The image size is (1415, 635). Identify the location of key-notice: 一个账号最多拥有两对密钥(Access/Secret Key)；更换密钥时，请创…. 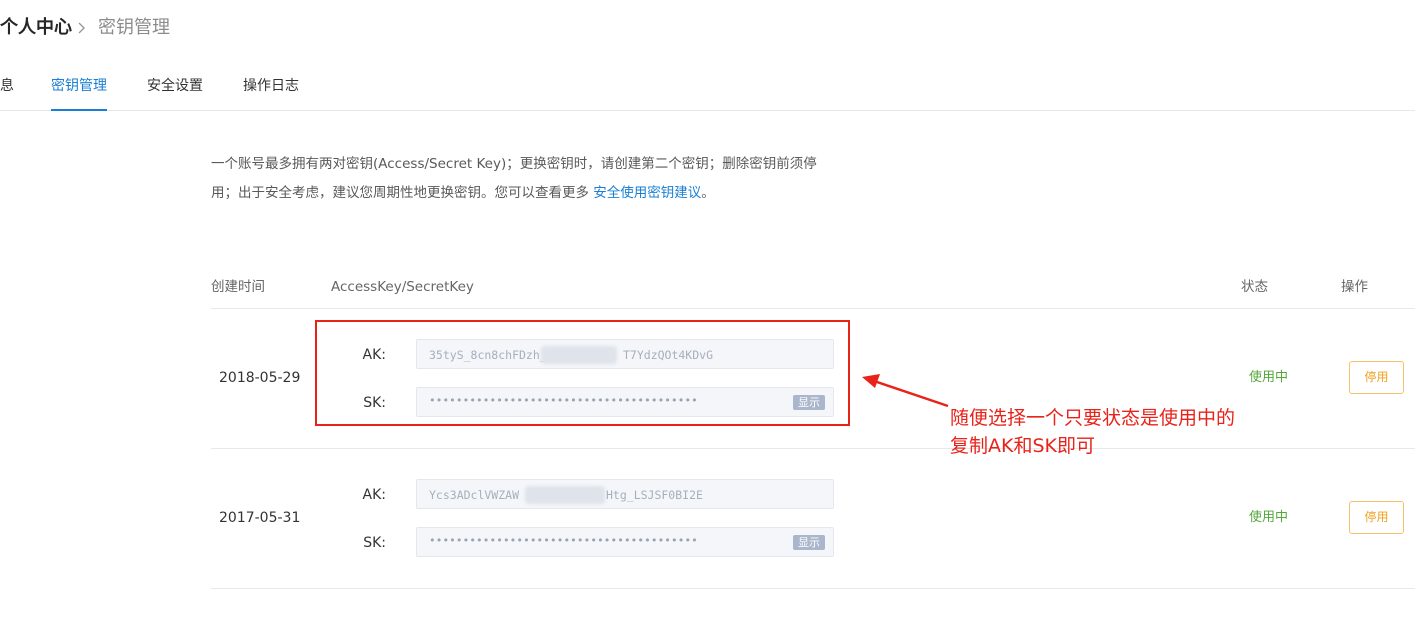
(531, 179).